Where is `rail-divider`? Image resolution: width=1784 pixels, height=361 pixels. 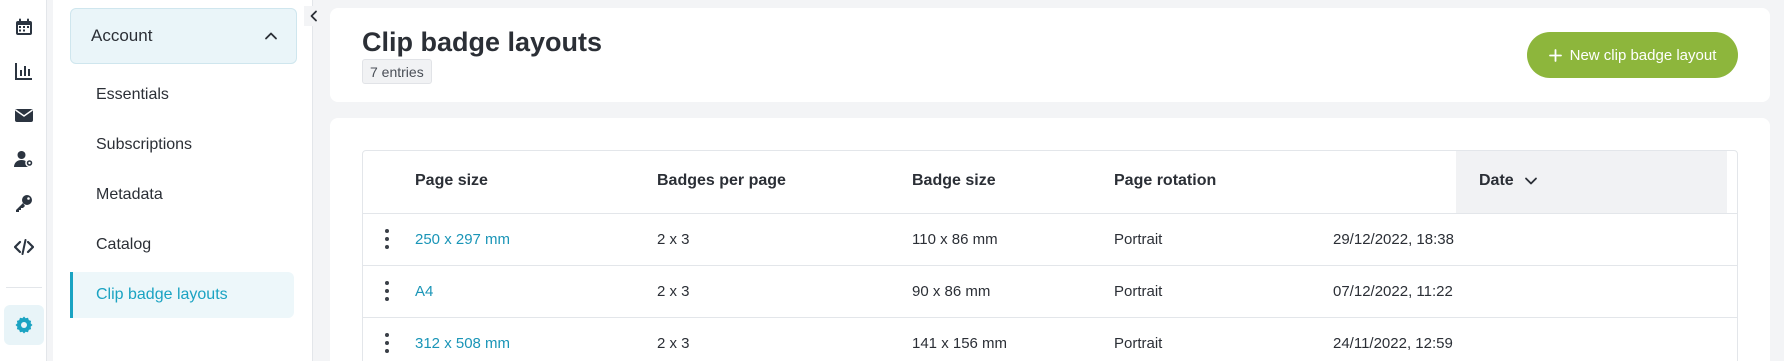 rail-divider is located at coordinates (24, 287).